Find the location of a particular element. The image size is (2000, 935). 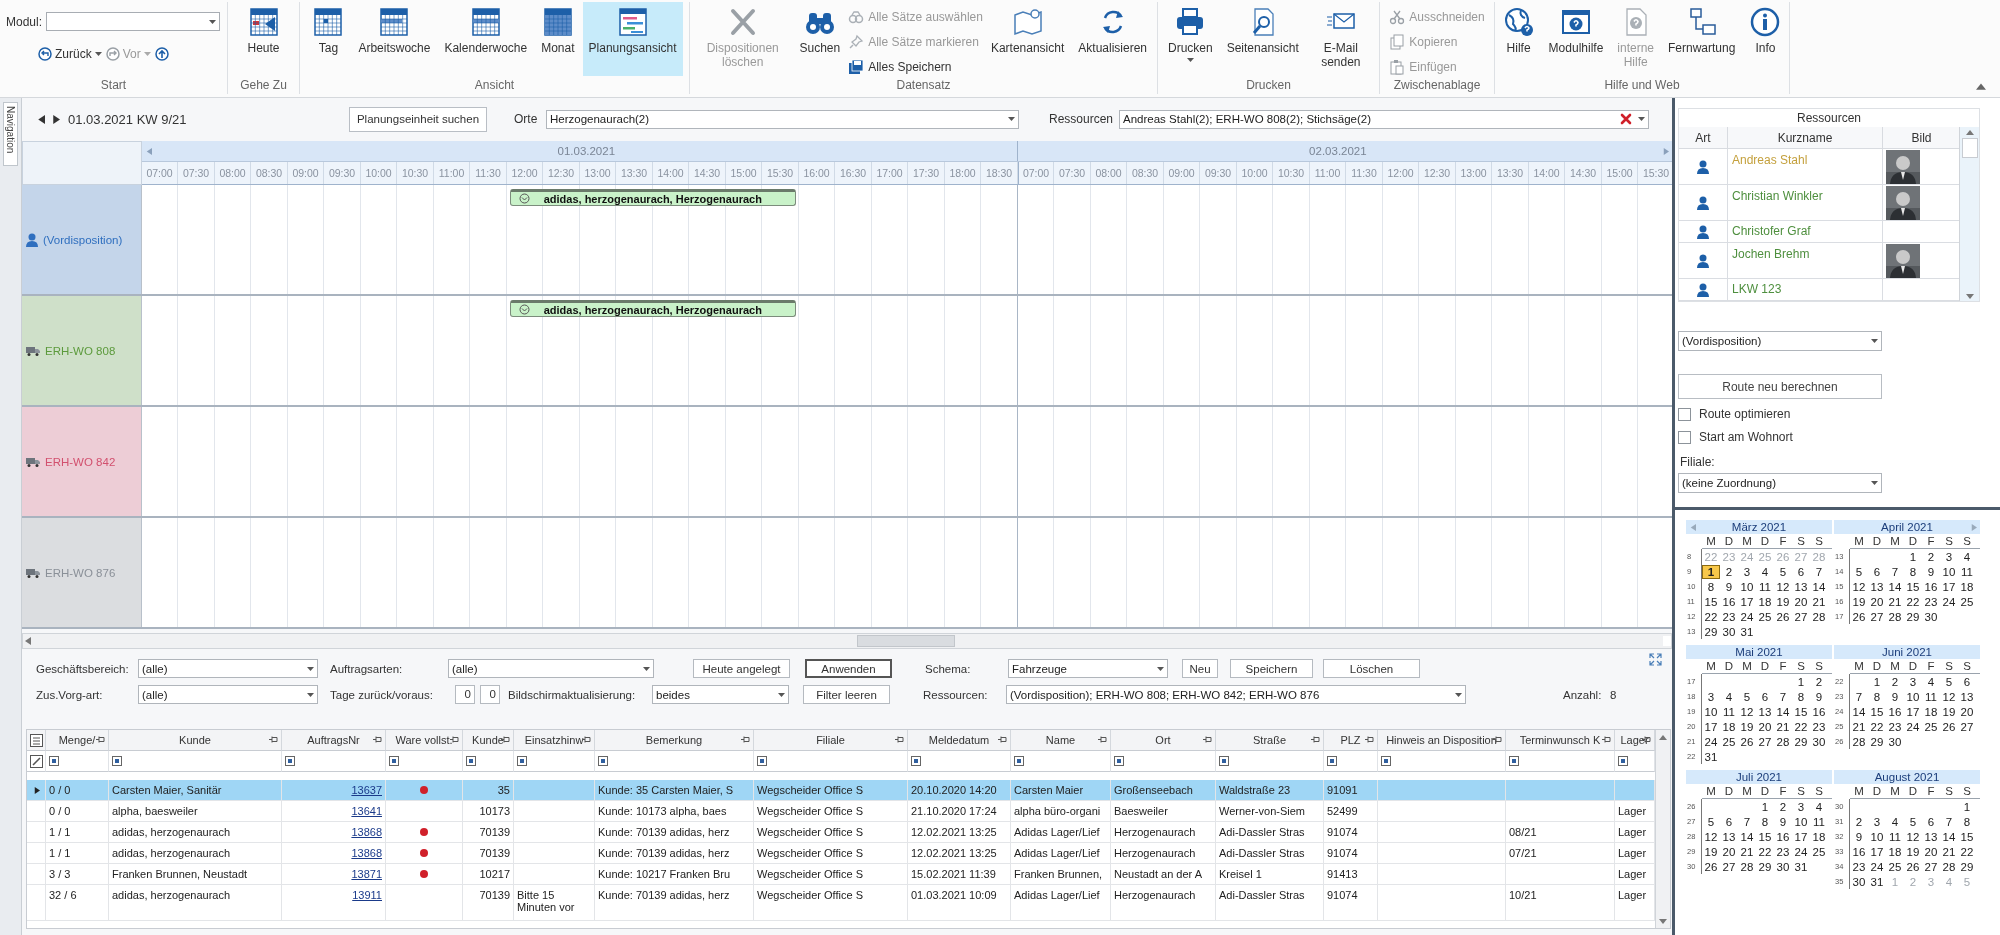

previous-arrow-icon is located at coordinates (40, 119).